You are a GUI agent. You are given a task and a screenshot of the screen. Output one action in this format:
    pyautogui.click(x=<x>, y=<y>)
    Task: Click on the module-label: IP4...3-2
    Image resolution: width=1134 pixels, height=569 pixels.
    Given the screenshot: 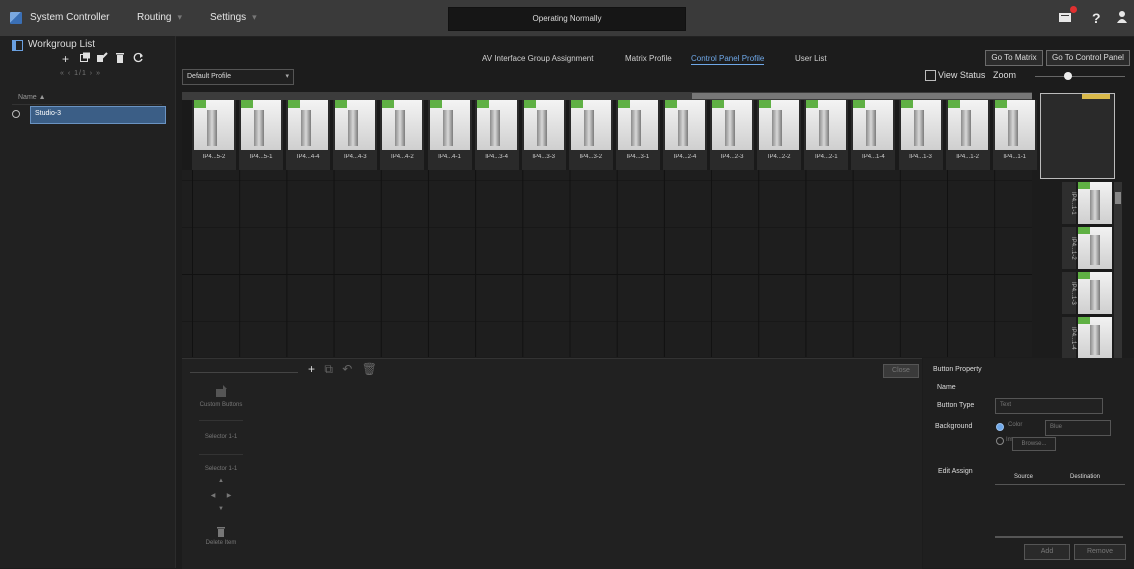 What is the action you would take?
    pyautogui.click(x=591, y=157)
    